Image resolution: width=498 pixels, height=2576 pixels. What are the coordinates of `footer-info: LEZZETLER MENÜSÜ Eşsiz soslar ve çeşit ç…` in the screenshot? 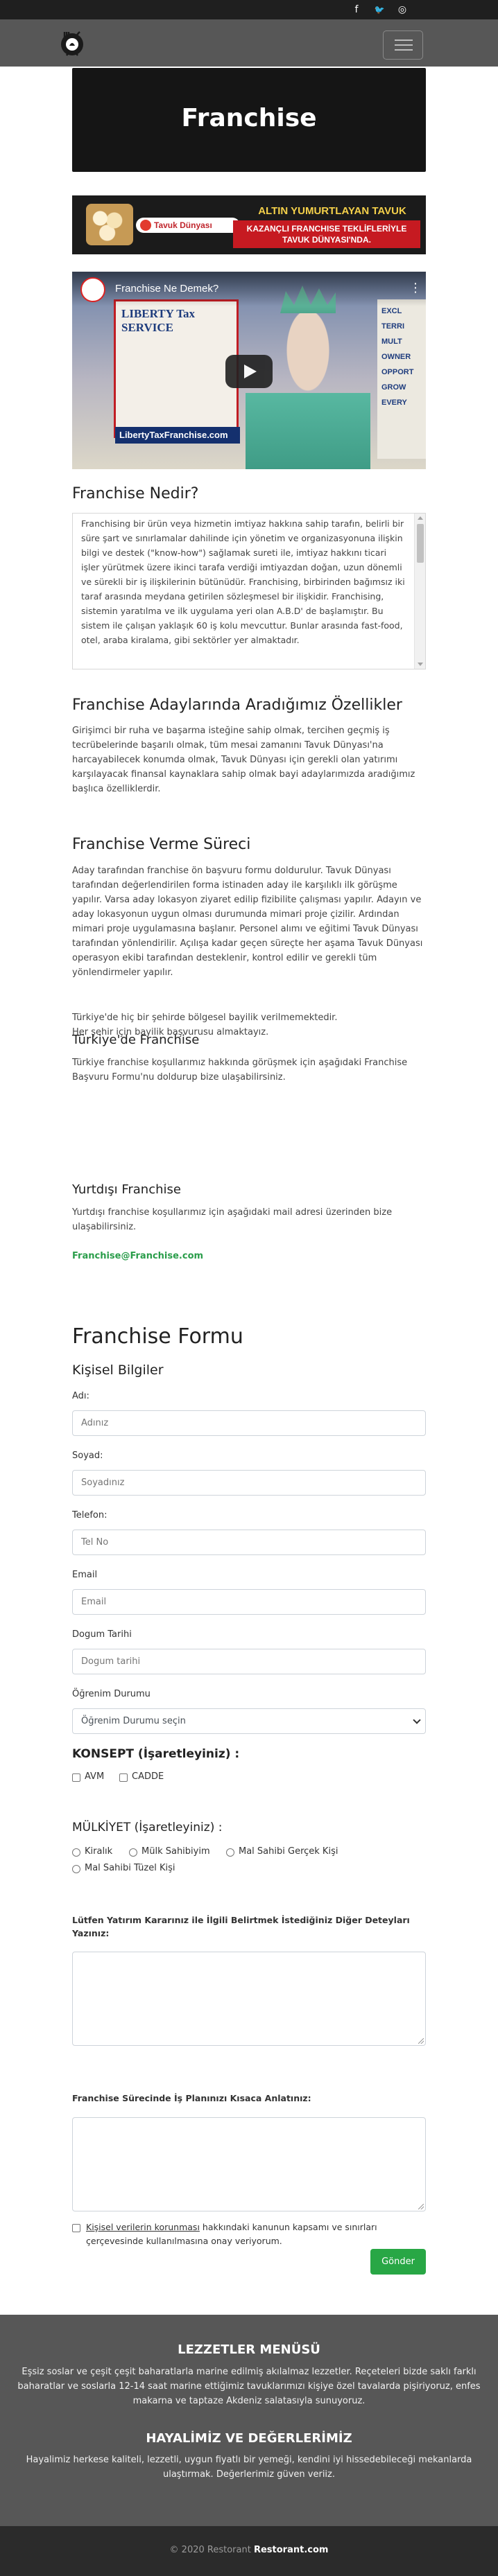 It's located at (249, 2420).